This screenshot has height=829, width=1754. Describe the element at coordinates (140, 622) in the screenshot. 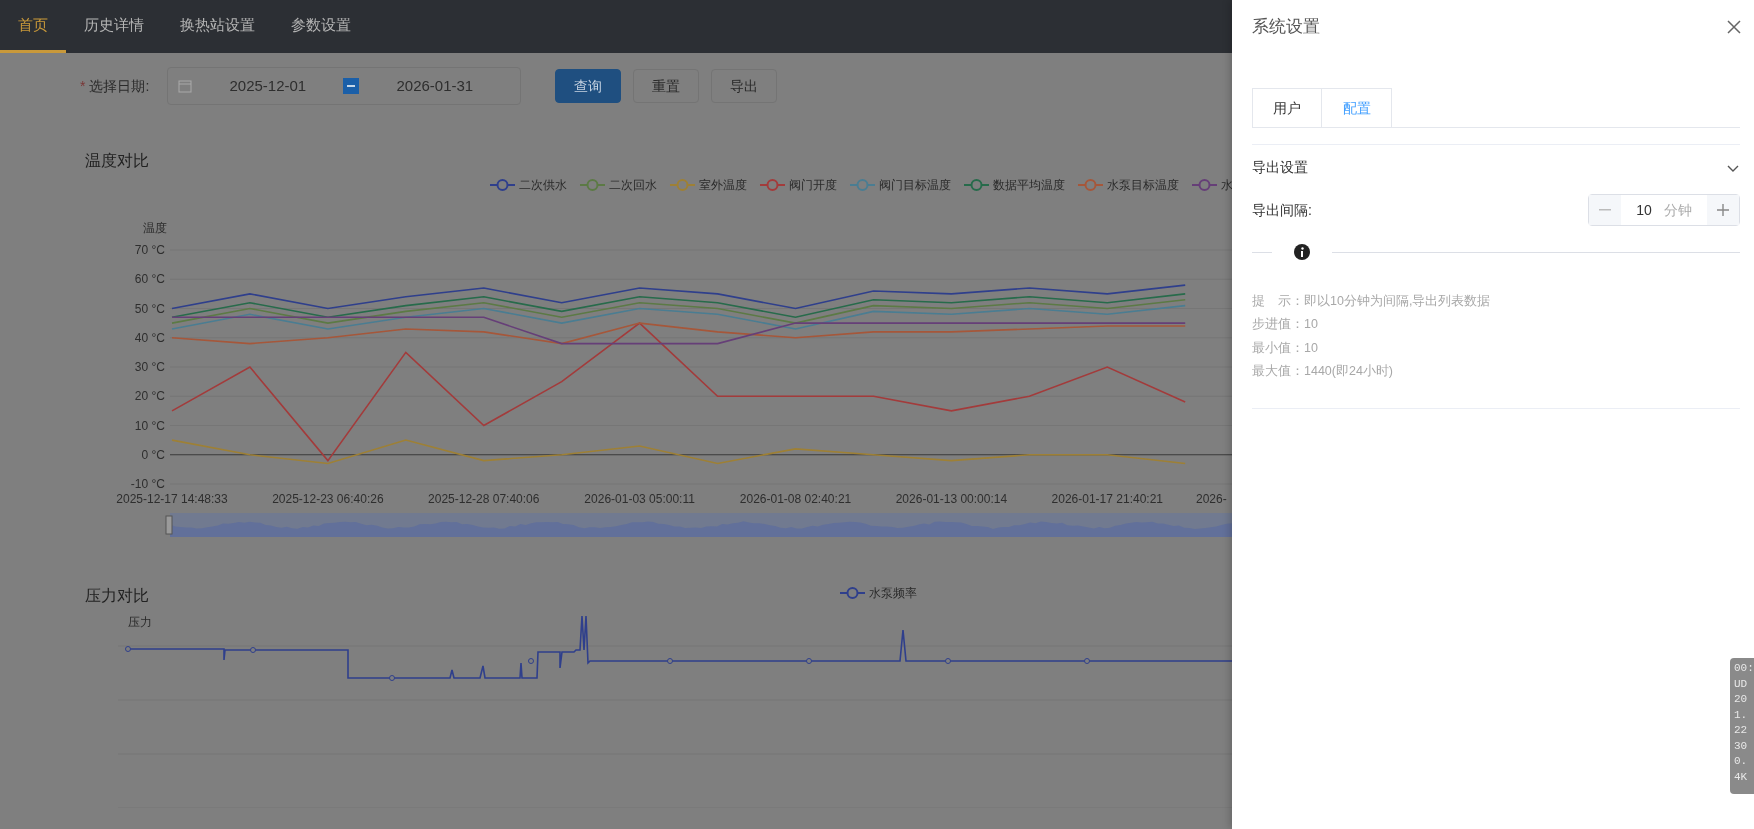

I see `axis-title: 压力` at that location.